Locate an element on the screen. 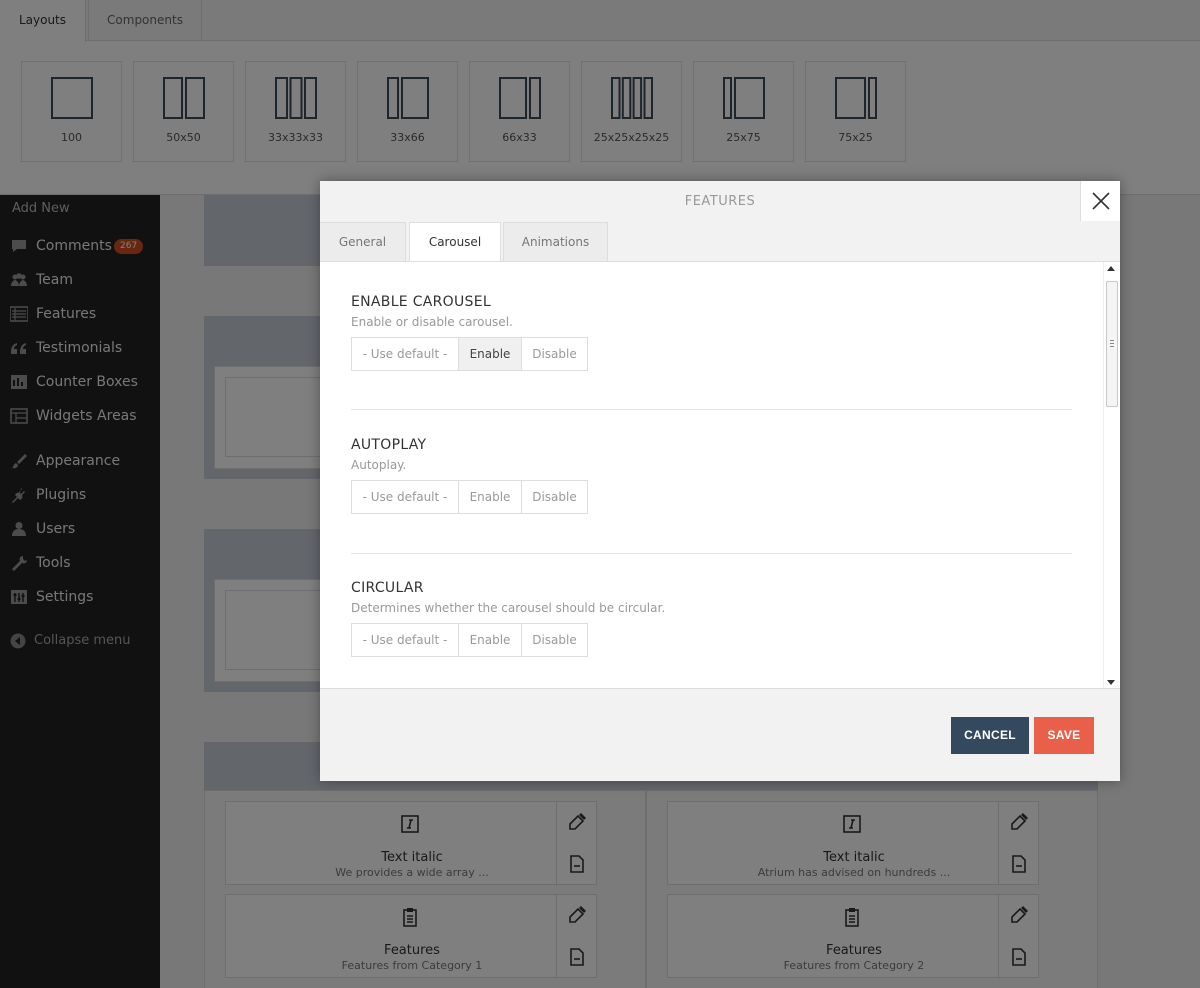 This screenshot has width=1200, height=988. setting-title: ENABLE CAROUSEL is located at coordinates (421, 302).